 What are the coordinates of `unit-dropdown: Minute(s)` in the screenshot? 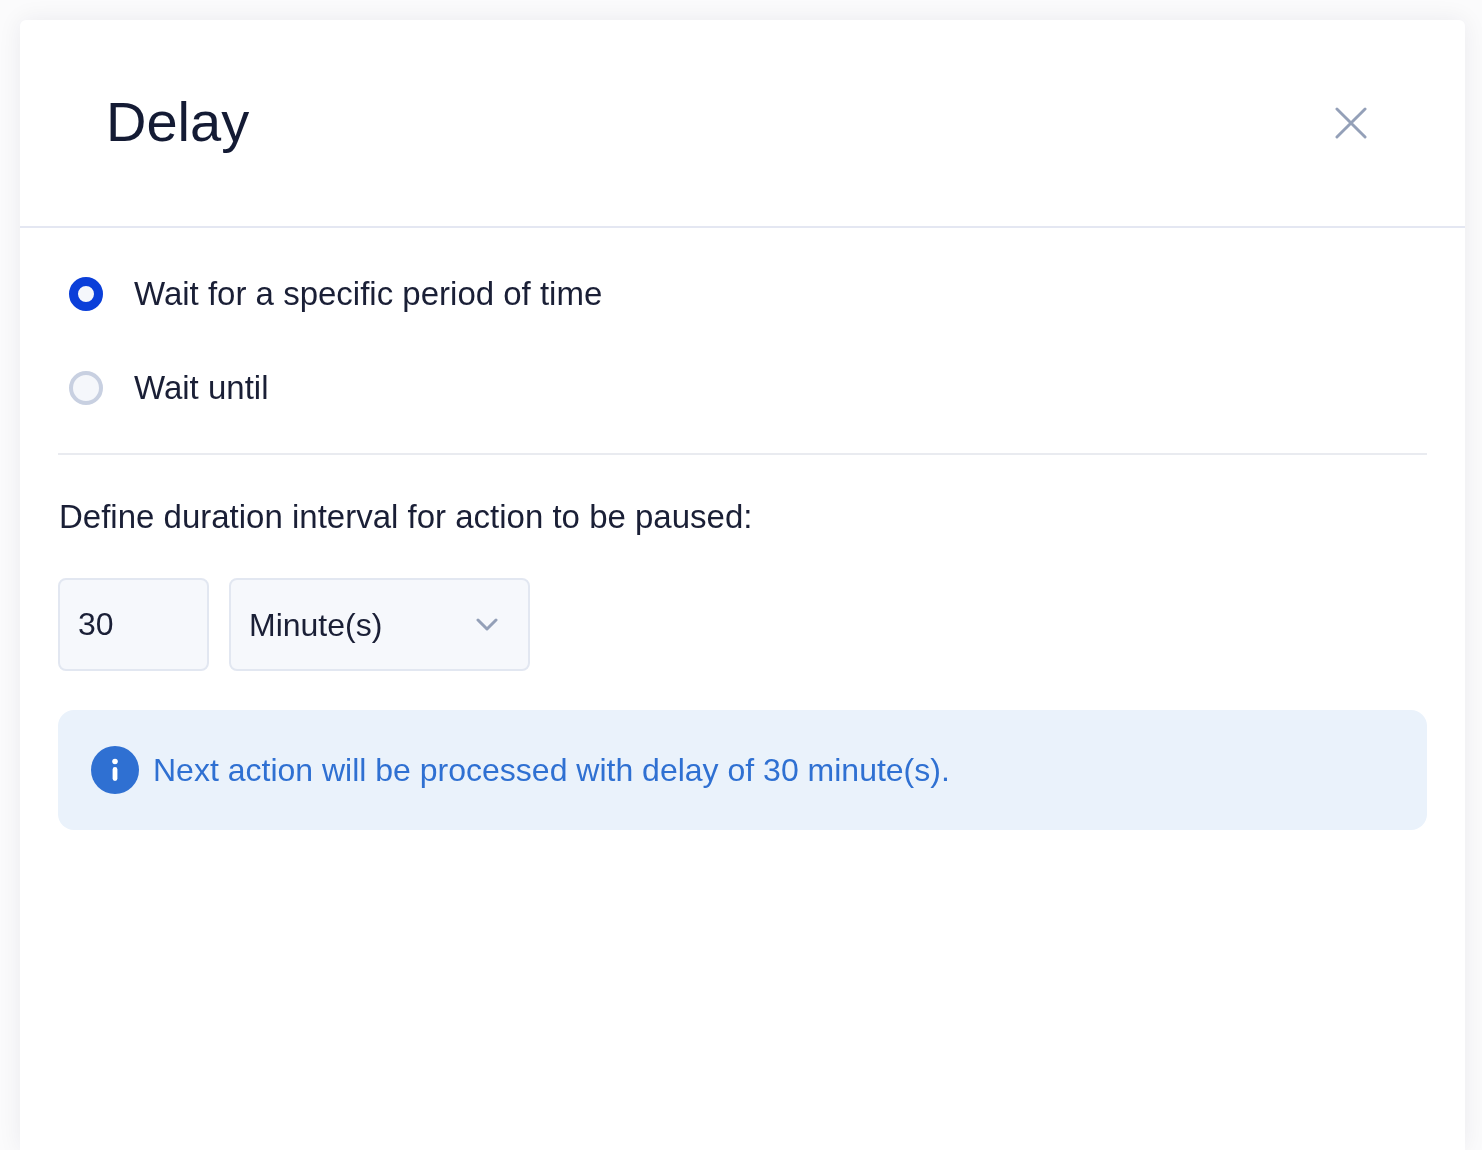 It's located at (379, 624).